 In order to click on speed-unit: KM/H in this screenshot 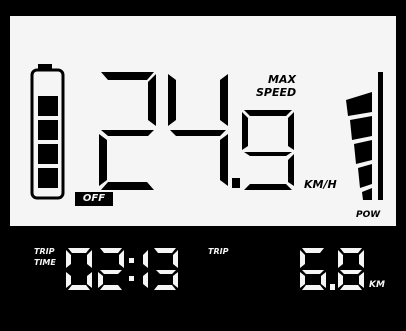, I will do `click(320, 184)`.